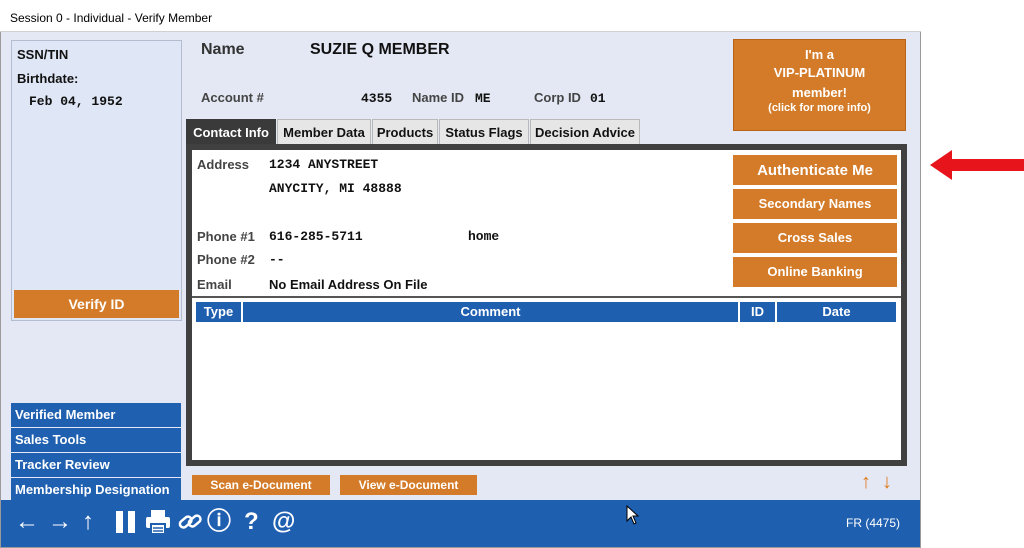 The width and height of the screenshot is (1024, 548). I want to click on tab-status-flags: Status Flags, so click(484, 132).